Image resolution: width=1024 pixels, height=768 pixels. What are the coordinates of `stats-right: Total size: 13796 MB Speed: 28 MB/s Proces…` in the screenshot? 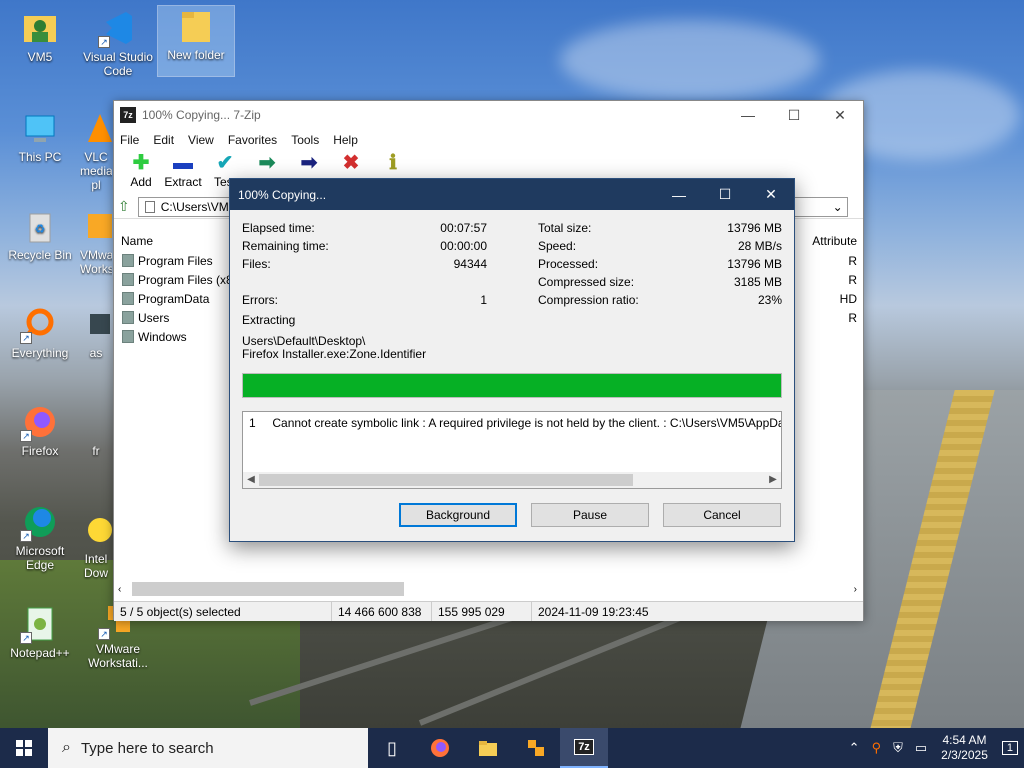 It's located at (660, 266).